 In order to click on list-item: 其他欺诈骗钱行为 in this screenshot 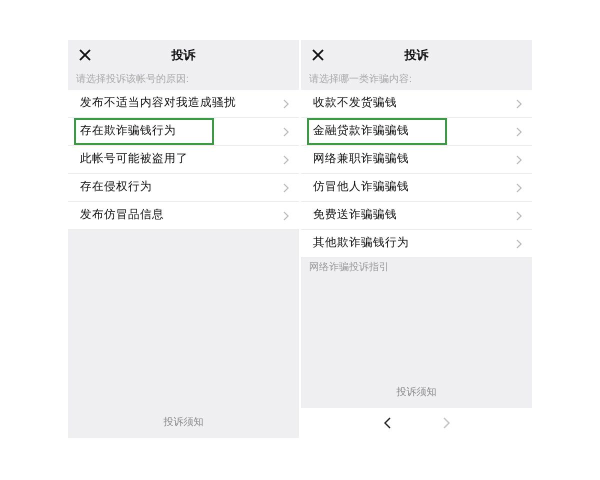, I will do `click(416, 244)`.